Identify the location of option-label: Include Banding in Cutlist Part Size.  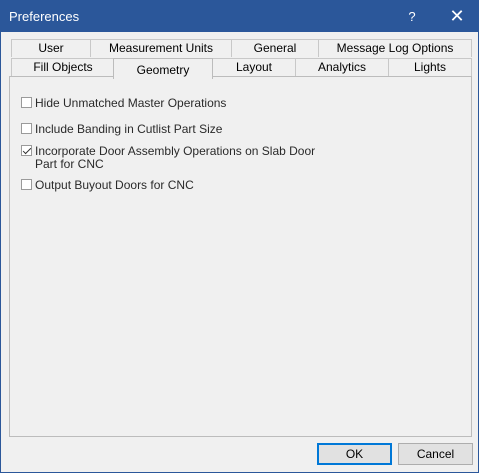
(129, 129).